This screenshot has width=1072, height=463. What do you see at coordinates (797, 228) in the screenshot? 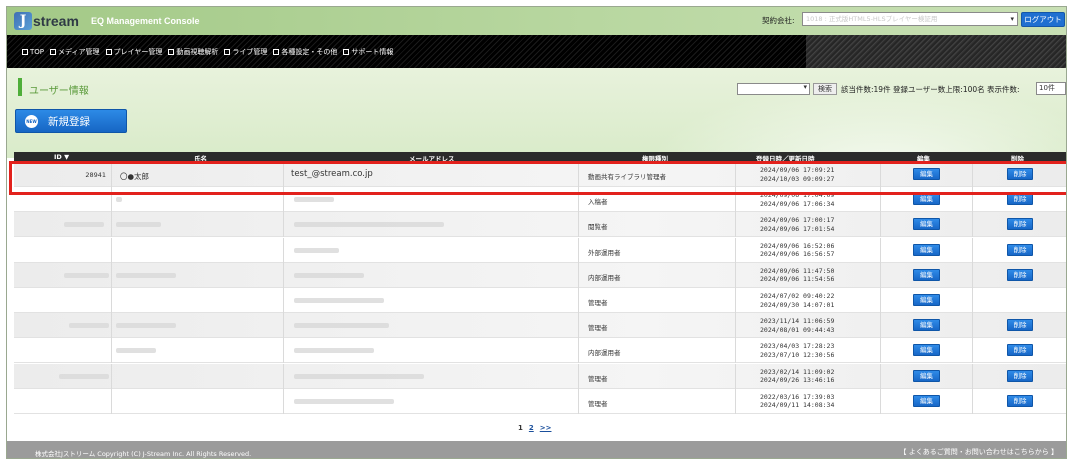
I see `updated-at: 2024/09/06 17:01:54` at bounding box center [797, 228].